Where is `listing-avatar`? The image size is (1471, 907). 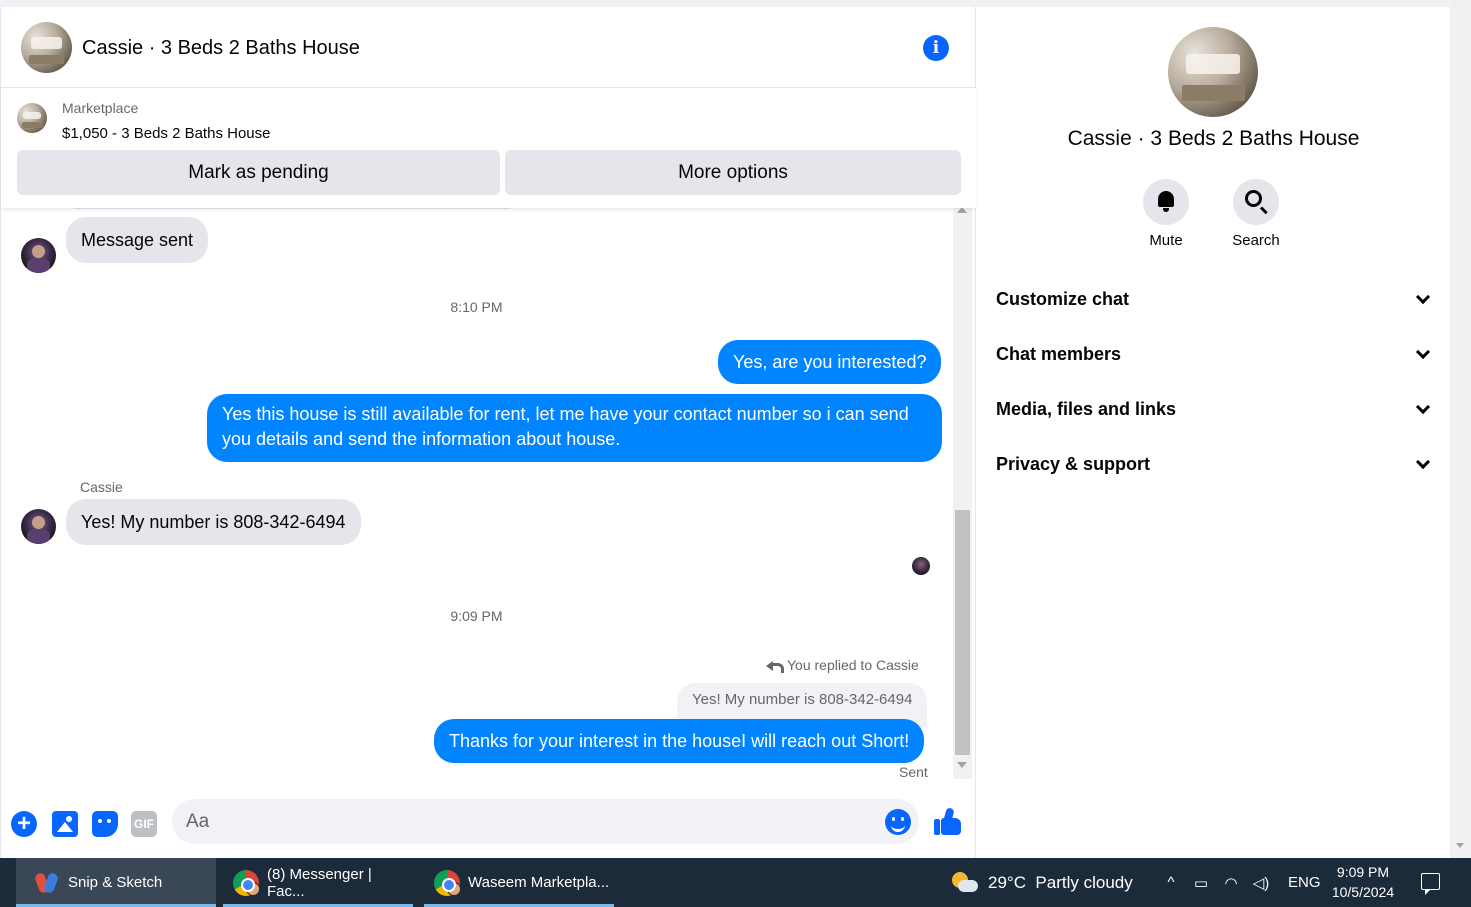
listing-avatar is located at coordinates (46, 47).